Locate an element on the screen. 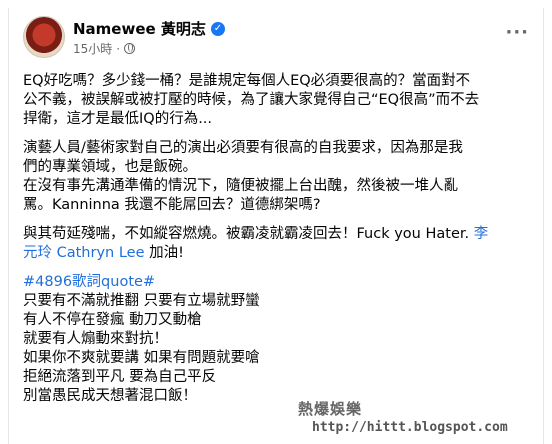  post-meta: 15小時 · is located at coordinates (104, 48).